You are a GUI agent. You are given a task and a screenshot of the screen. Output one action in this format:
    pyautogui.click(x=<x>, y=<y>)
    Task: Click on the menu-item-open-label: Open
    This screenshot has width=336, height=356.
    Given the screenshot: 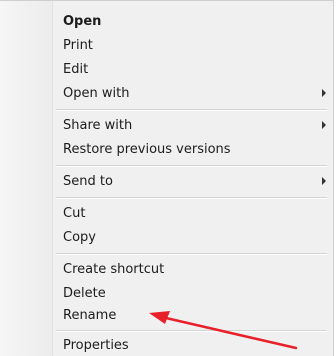 What is the action you would take?
    pyautogui.click(x=82, y=21)
    